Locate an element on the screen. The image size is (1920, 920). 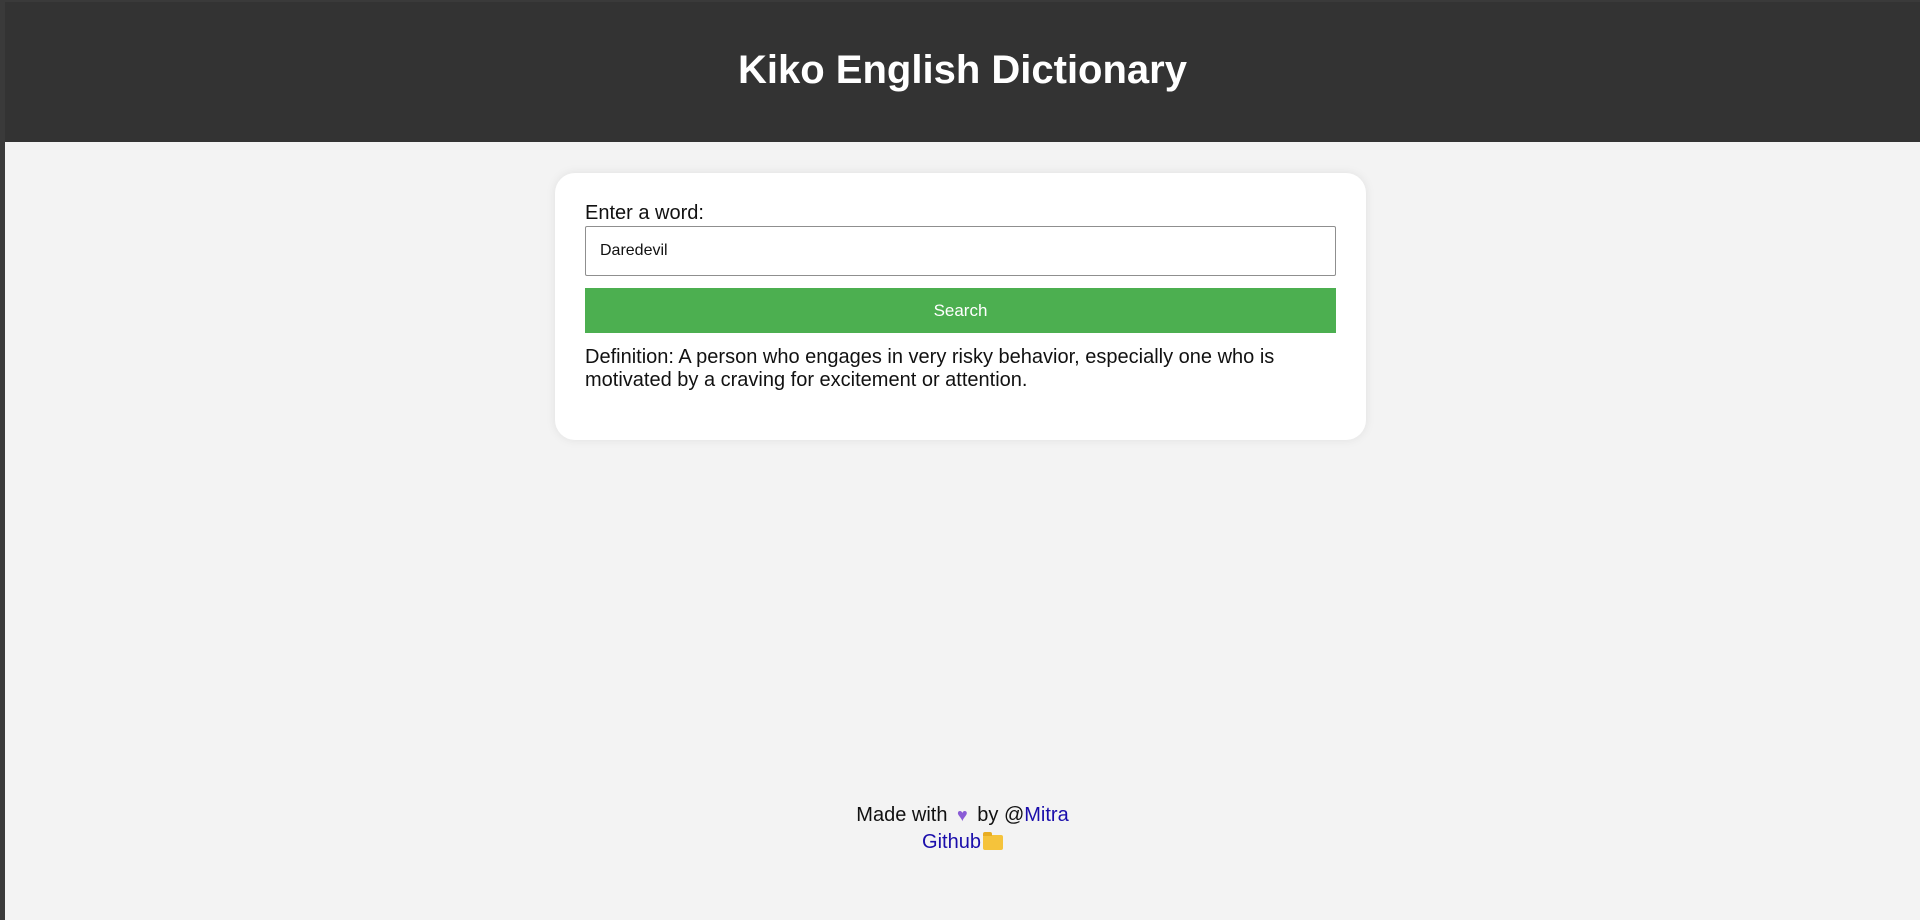
search-button: Search is located at coordinates (960, 310).